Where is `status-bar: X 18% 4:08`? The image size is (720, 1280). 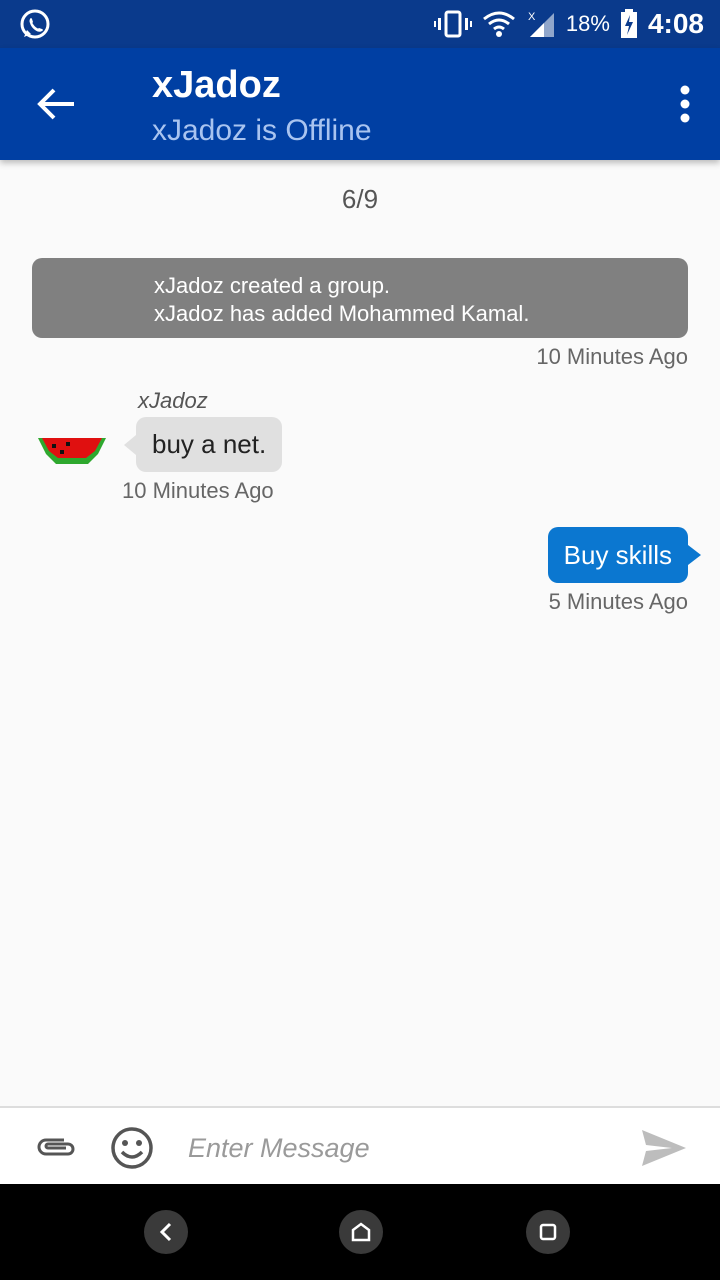 status-bar: X 18% 4:08 is located at coordinates (360, 24).